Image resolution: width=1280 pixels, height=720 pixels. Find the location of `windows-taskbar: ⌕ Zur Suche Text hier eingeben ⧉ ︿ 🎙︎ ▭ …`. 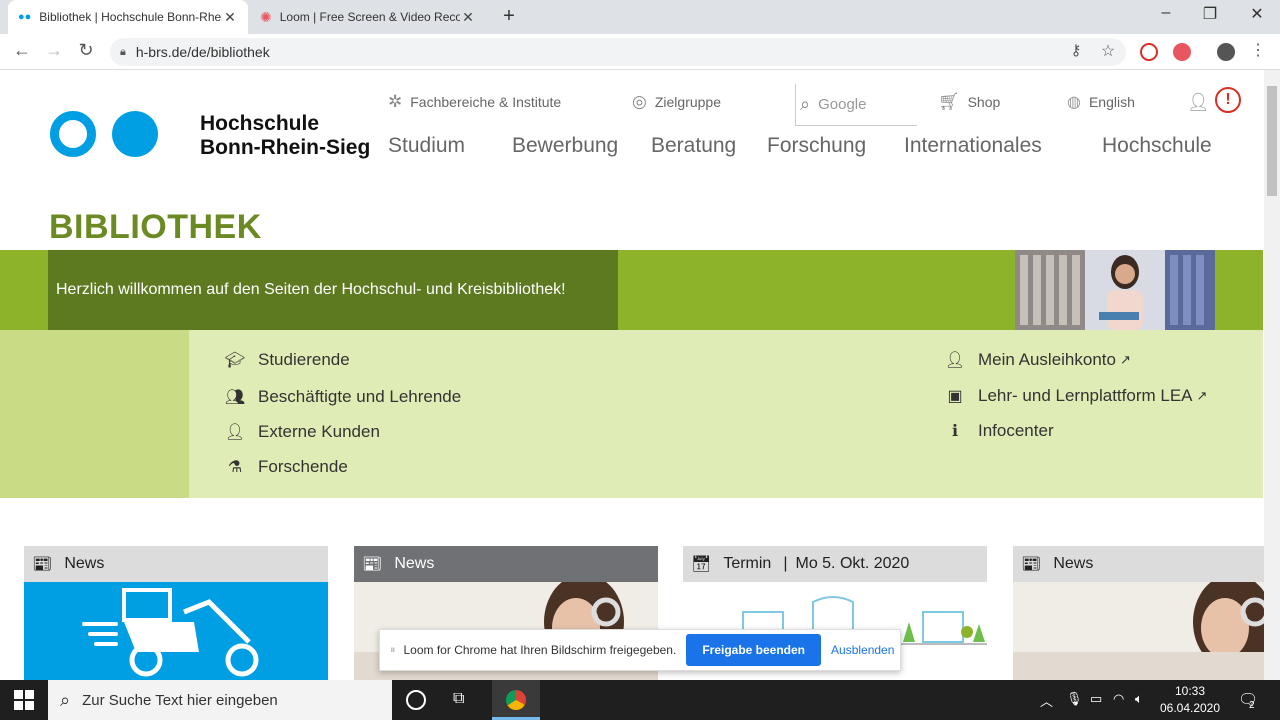

windows-taskbar: ⌕ Zur Suche Text hier eingeben ⧉ ︿ 🎙︎ ▭ … is located at coordinates (640, 700).